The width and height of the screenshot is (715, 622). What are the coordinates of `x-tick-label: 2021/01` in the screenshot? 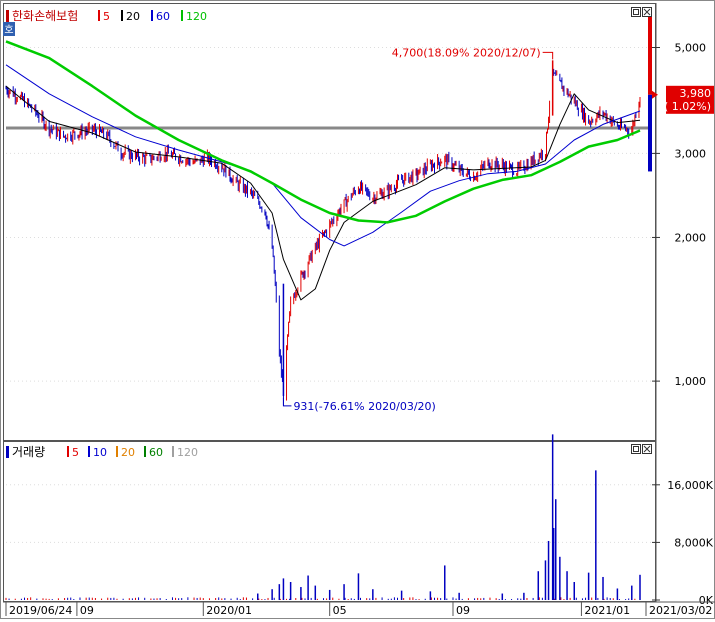 It's located at (607, 610).